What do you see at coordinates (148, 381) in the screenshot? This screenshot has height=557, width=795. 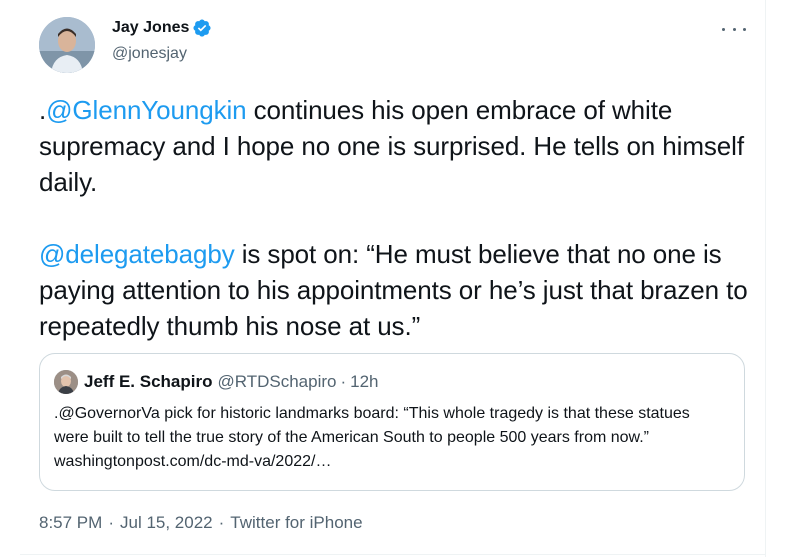 I see `quoted-author-name: Jeff E. Schapiro` at bounding box center [148, 381].